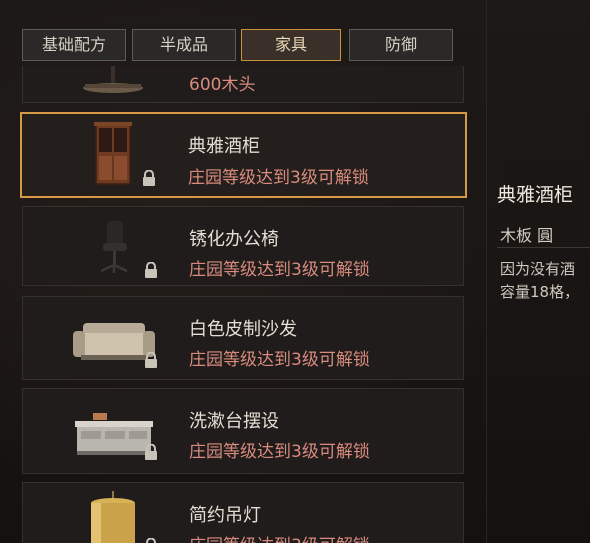  What do you see at coordinates (291, 45) in the screenshot?
I see `tab-furniture: 家具` at bounding box center [291, 45].